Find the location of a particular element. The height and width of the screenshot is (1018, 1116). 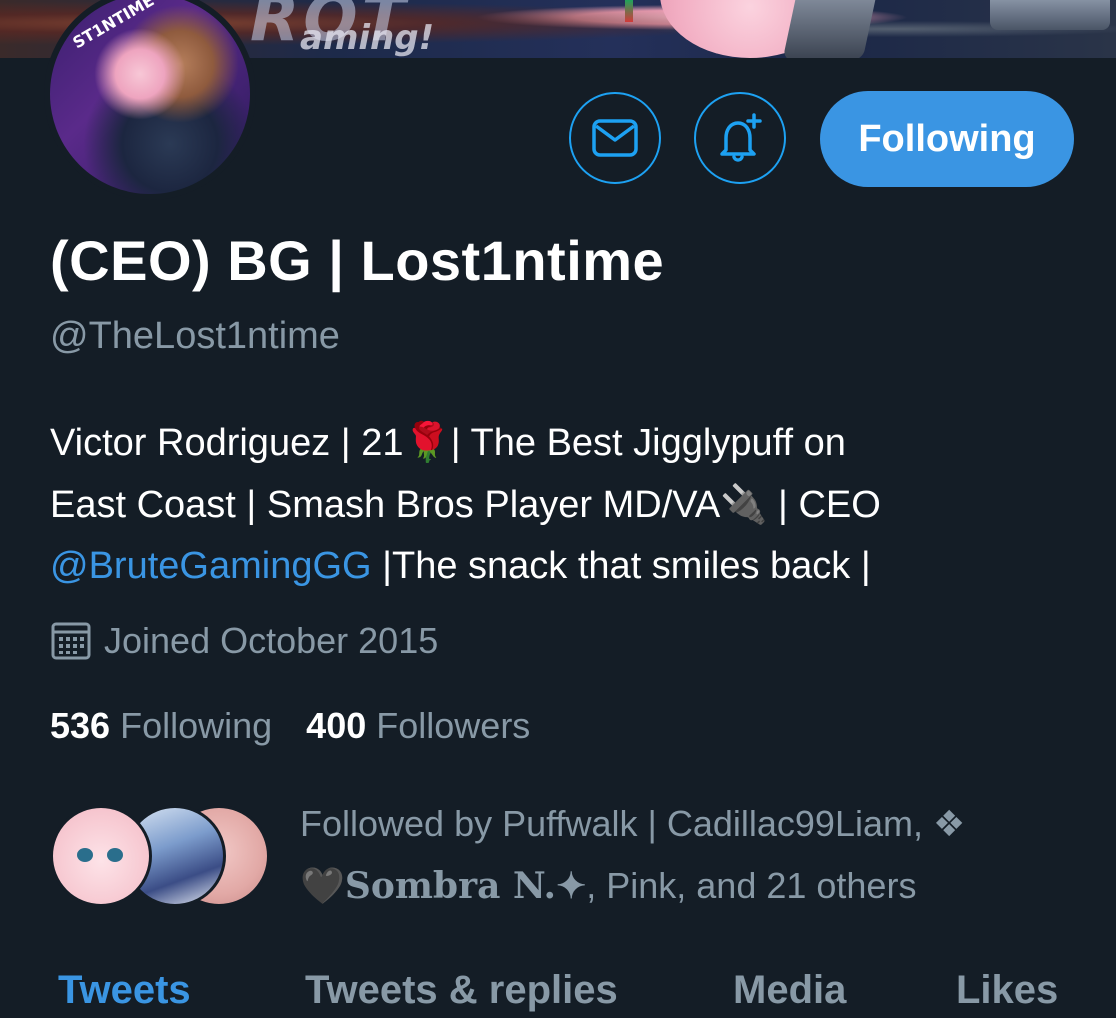

tab-tweets: Tweets is located at coordinates (124, 990).